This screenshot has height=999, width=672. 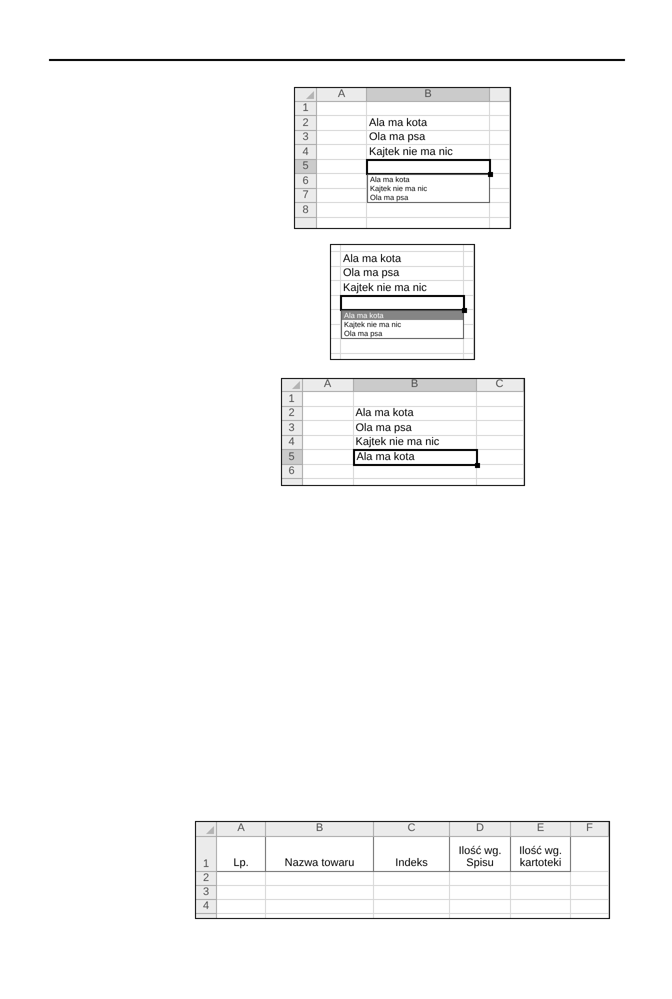 What do you see at coordinates (541, 854) in the screenshot?
I see `table-cell: Ilość wg. kartoteki` at bounding box center [541, 854].